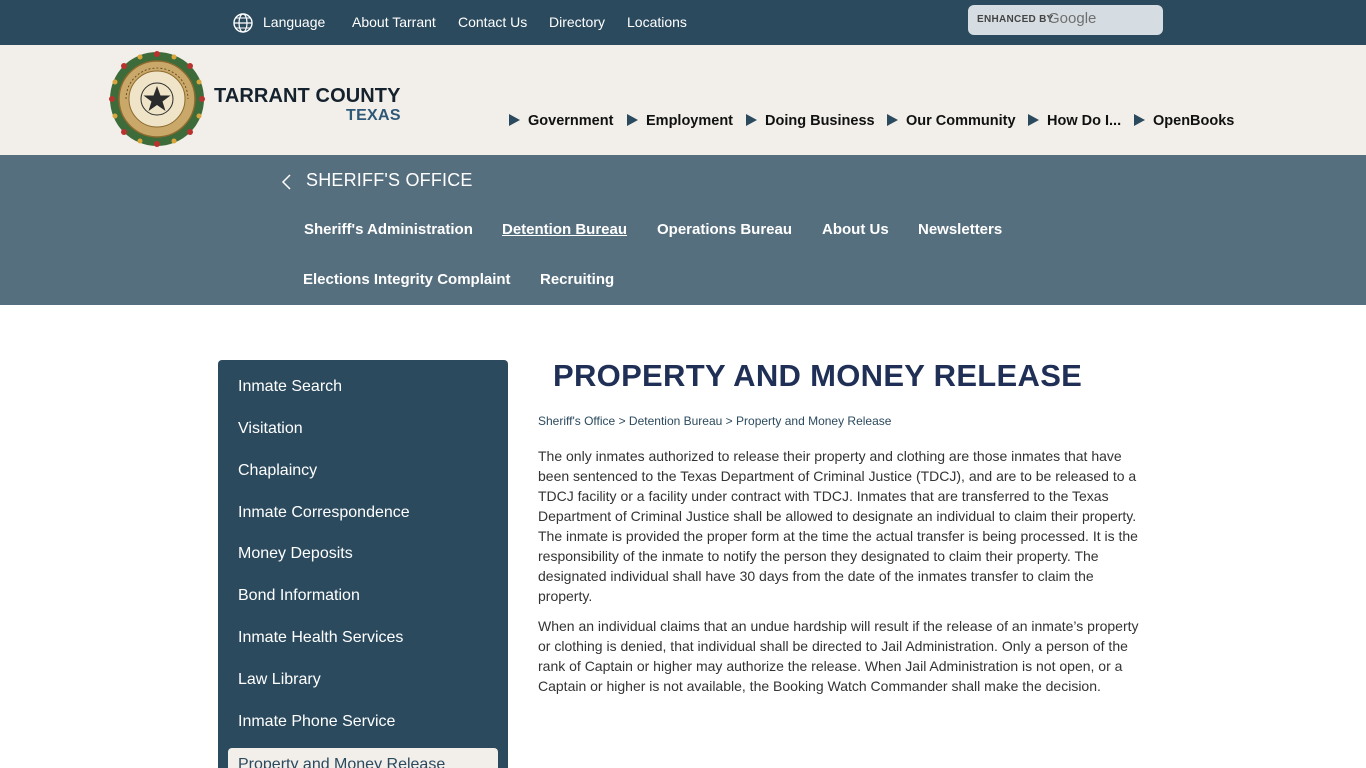 The image size is (1366, 768). What do you see at coordinates (270, 429) in the screenshot?
I see `sidebar-item-visitation: Visitation` at bounding box center [270, 429].